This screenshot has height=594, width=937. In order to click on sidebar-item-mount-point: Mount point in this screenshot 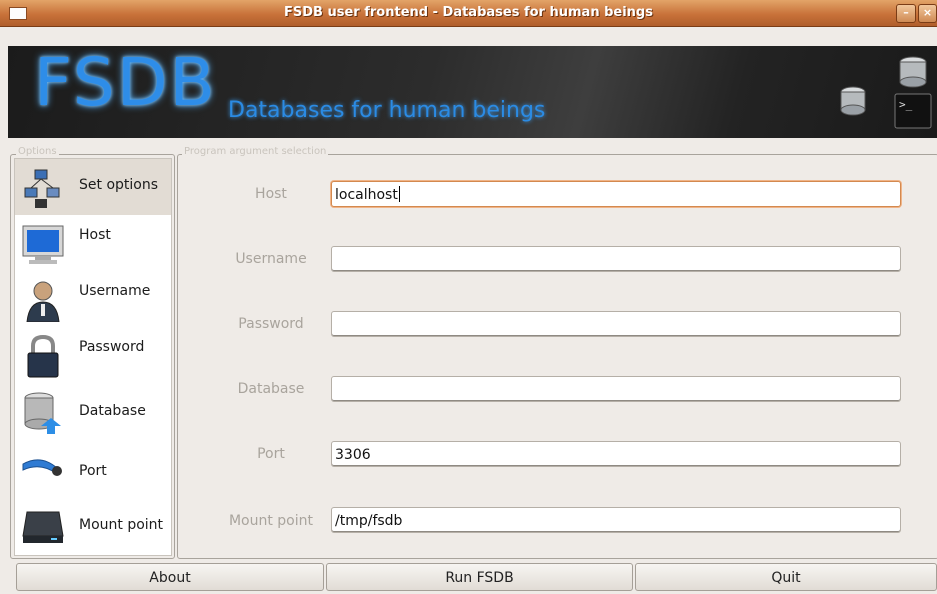, I will do `click(93, 523)`.